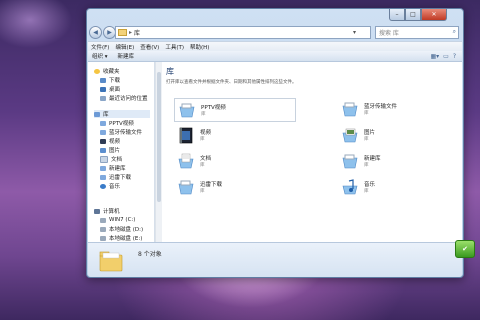  I want to click on sidebar-item-label: 收藏夹, so click(111, 72).